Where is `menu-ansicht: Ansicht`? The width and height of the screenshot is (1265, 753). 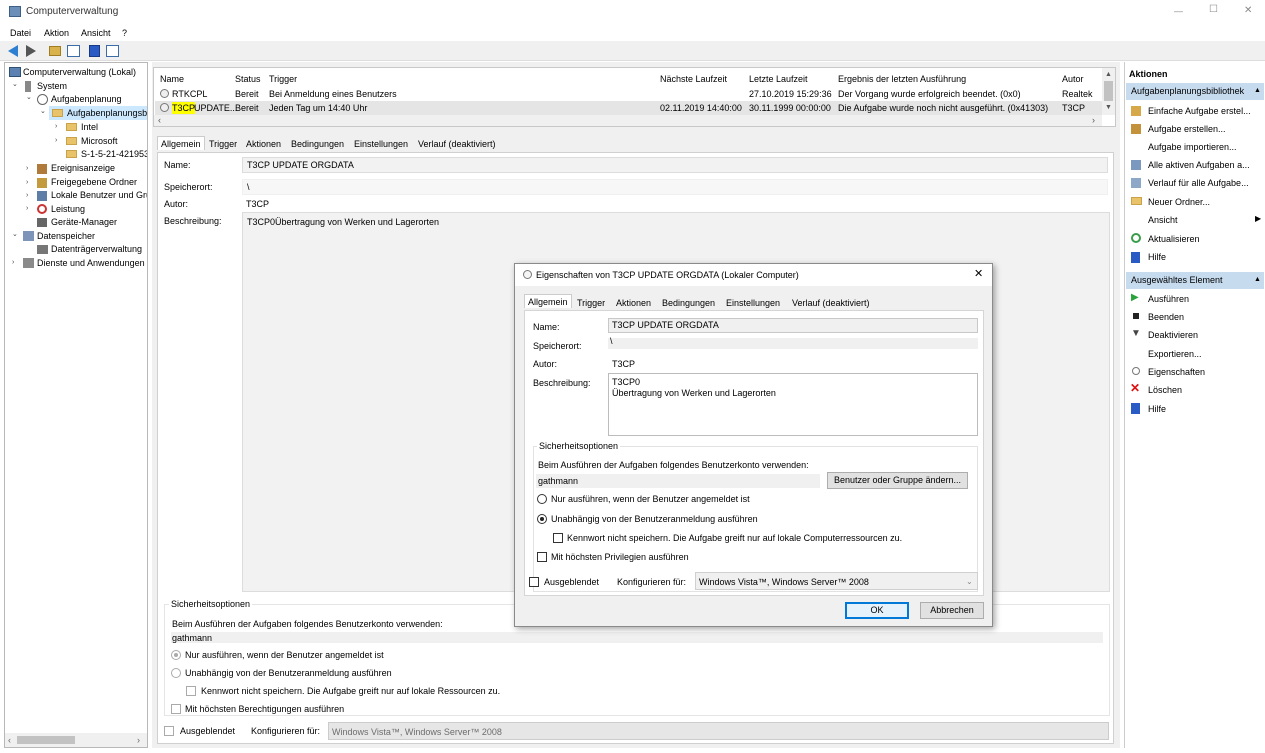 menu-ansicht: Ansicht is located at coordinates (96, 33).